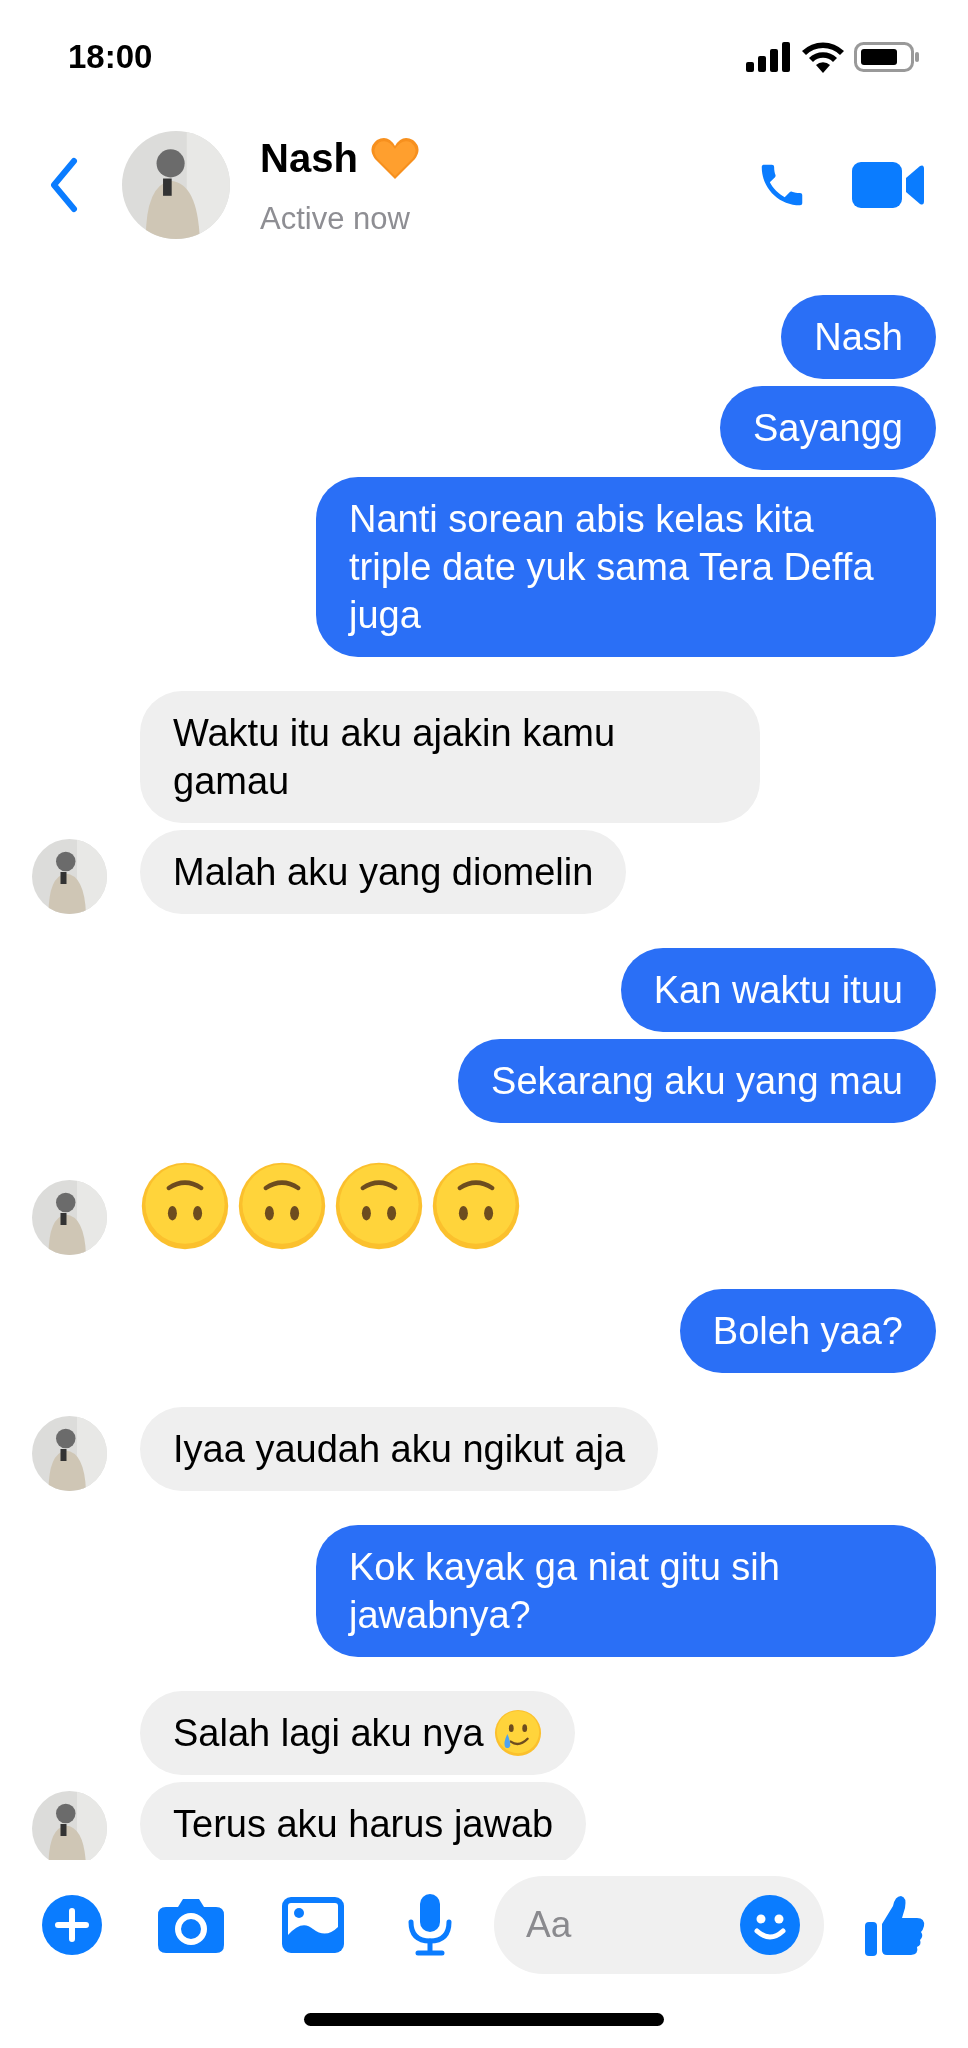 Image resolution: width=968 pixels, height=2048 pixels. Describe the element at coordinates (110, 57) in the screenshot. I see `status-time: 18:00` at that location.